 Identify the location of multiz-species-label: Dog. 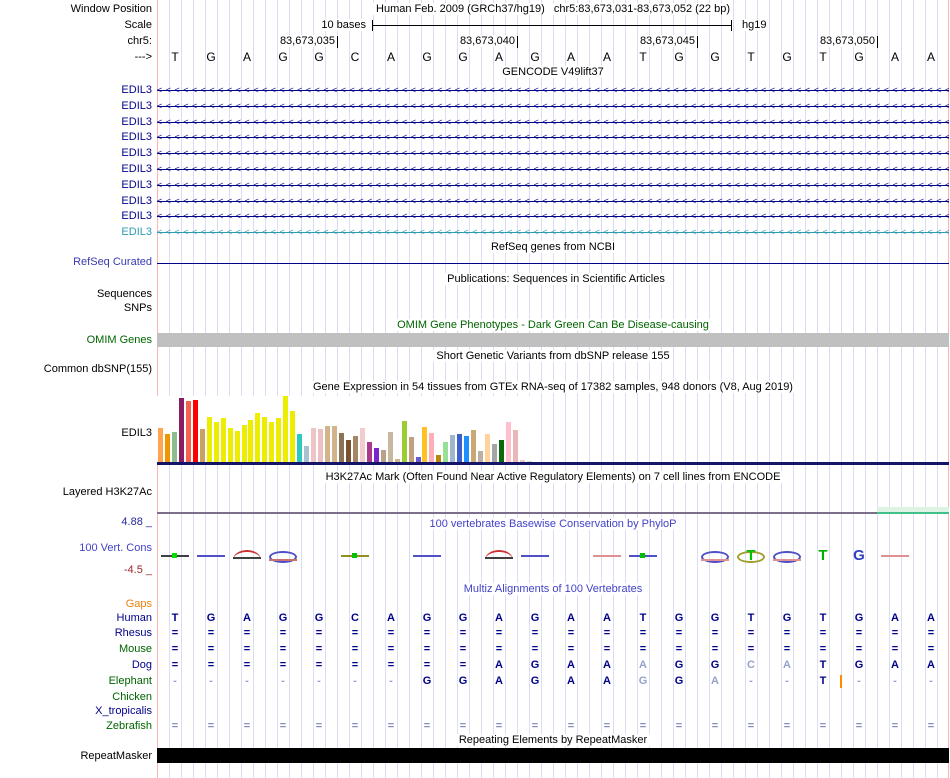
(76, 665).